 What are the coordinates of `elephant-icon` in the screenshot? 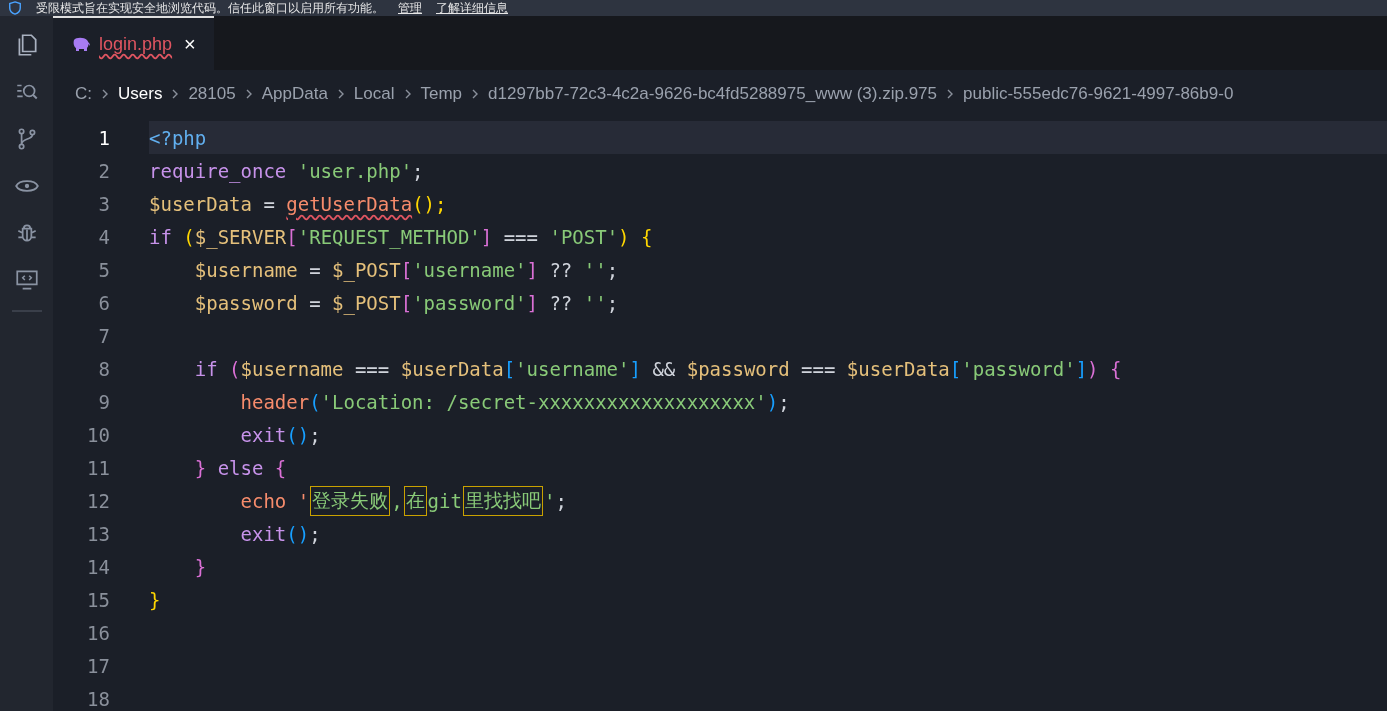 It's located at (81, 44).